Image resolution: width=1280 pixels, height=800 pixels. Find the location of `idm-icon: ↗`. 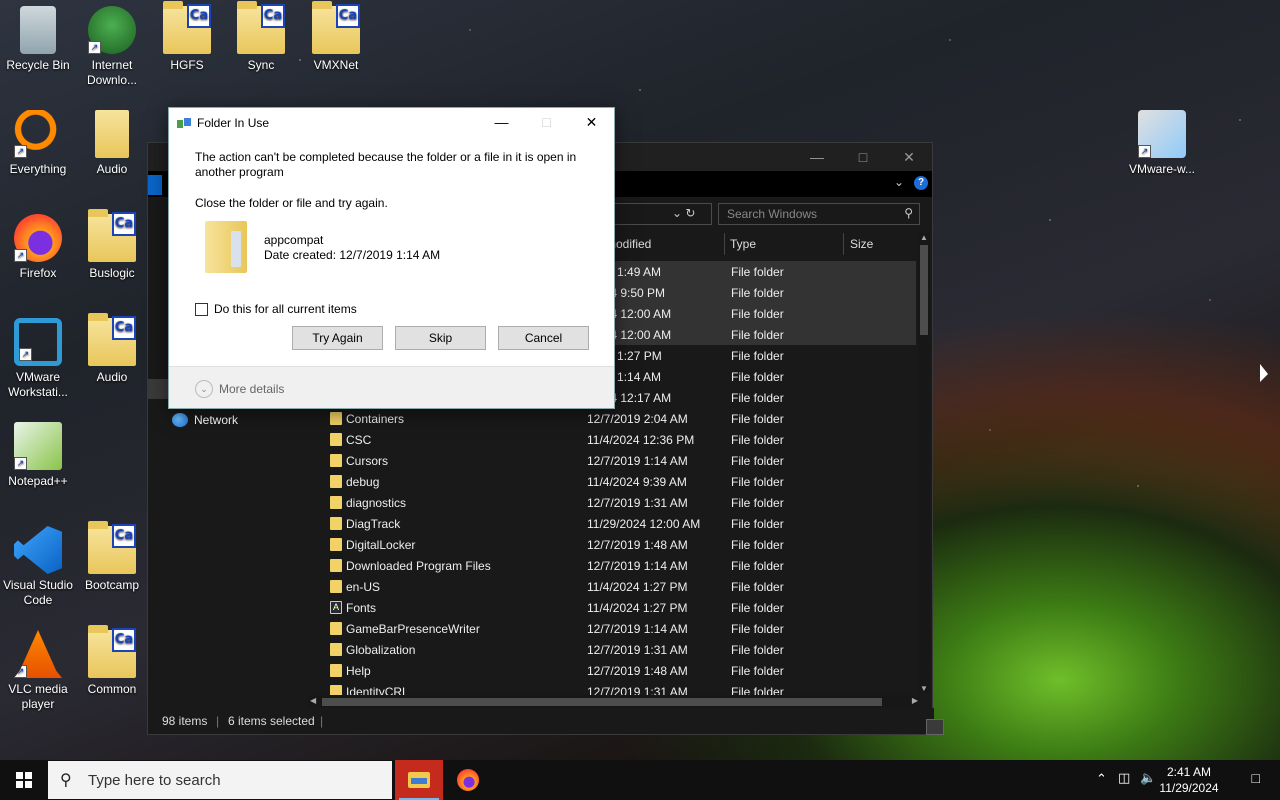

idm-icon: ↗ is located at coordinates (112, 30).